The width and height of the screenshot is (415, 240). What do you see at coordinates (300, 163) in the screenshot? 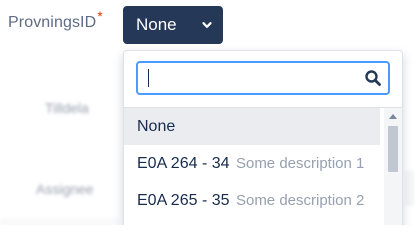
I see `option-description: Some description 1` at bounding box center [300, 163].